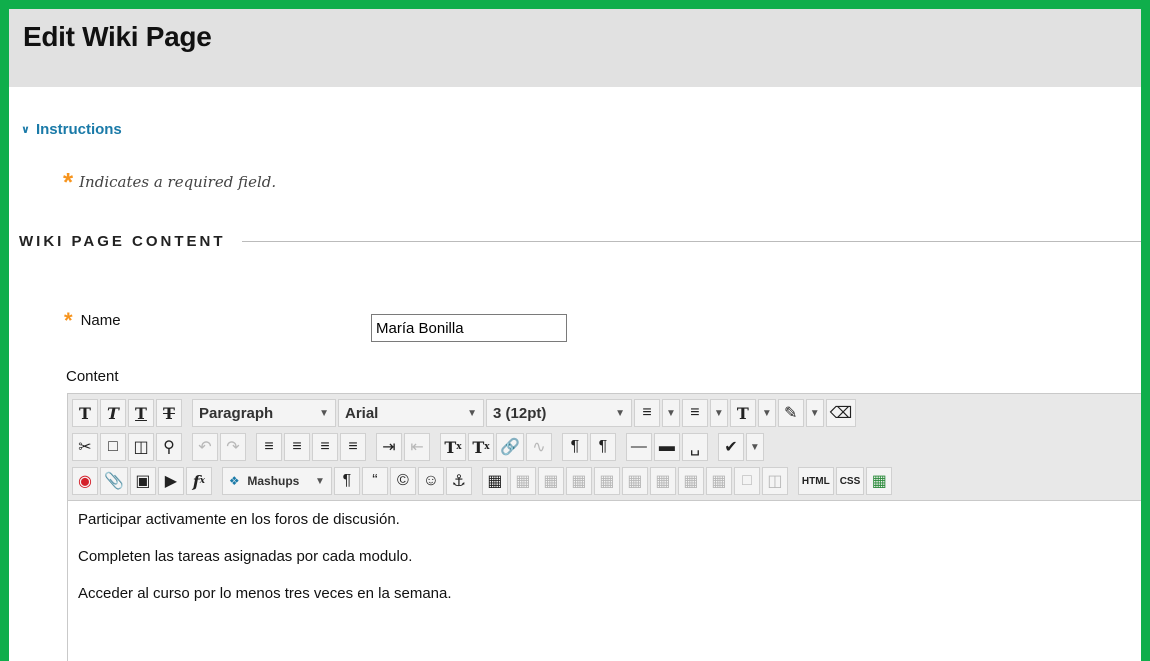 This screenshot has height=661, width=1150. I want to click on blockquote-icon: “, so click(374, 481).